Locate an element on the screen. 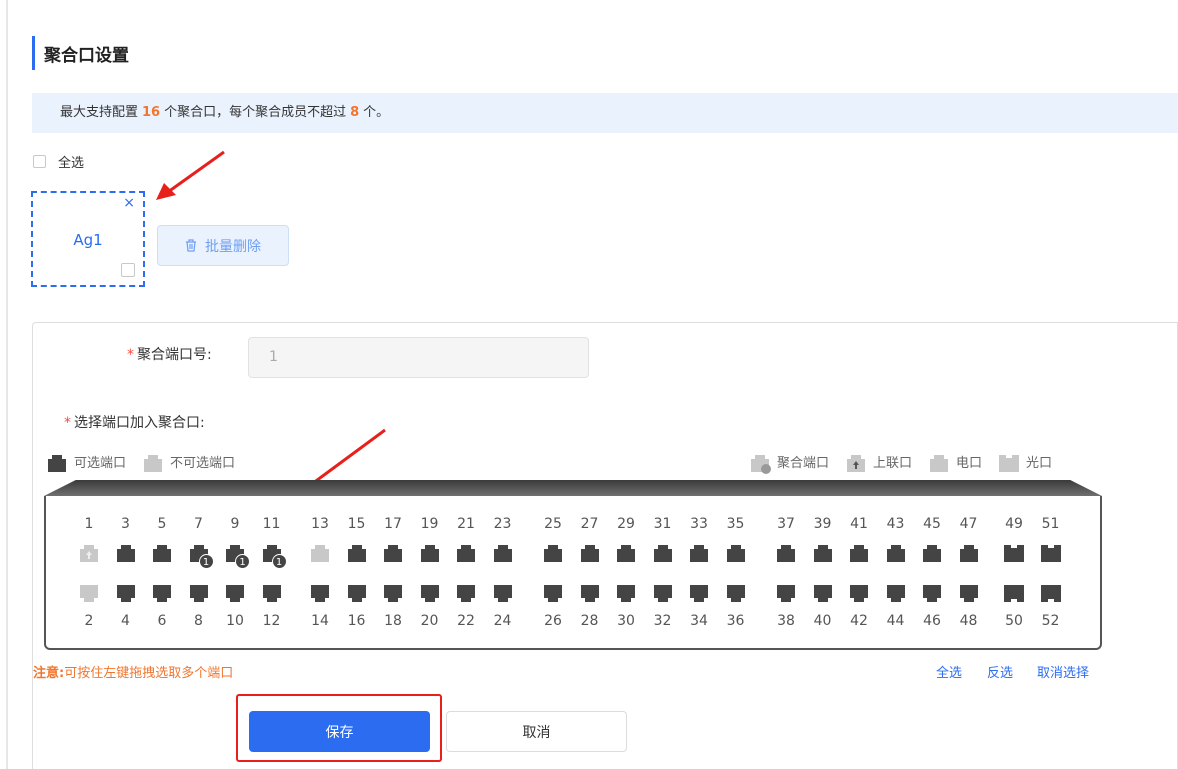  port-label-7: 7 is located at coordinates (198, 524).